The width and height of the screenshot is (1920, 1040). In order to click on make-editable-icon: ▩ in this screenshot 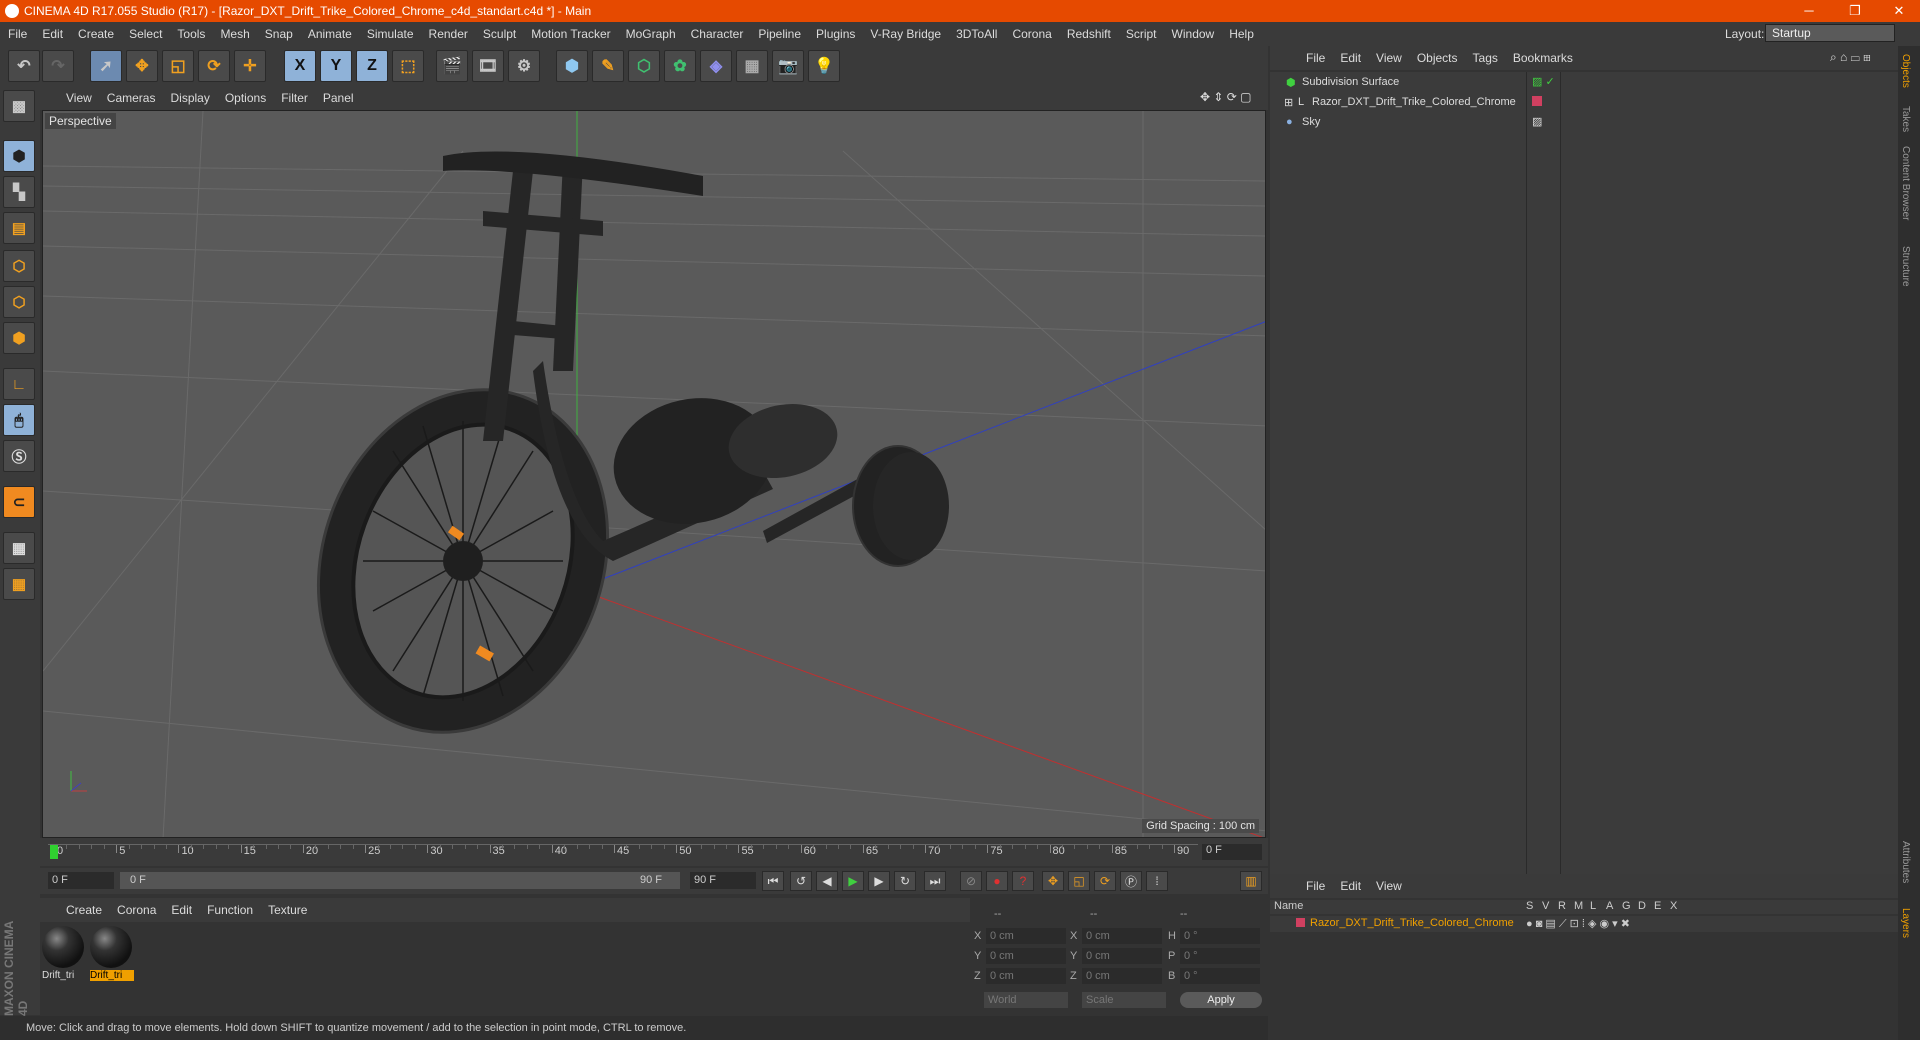, I will do `click(19, 106)`.